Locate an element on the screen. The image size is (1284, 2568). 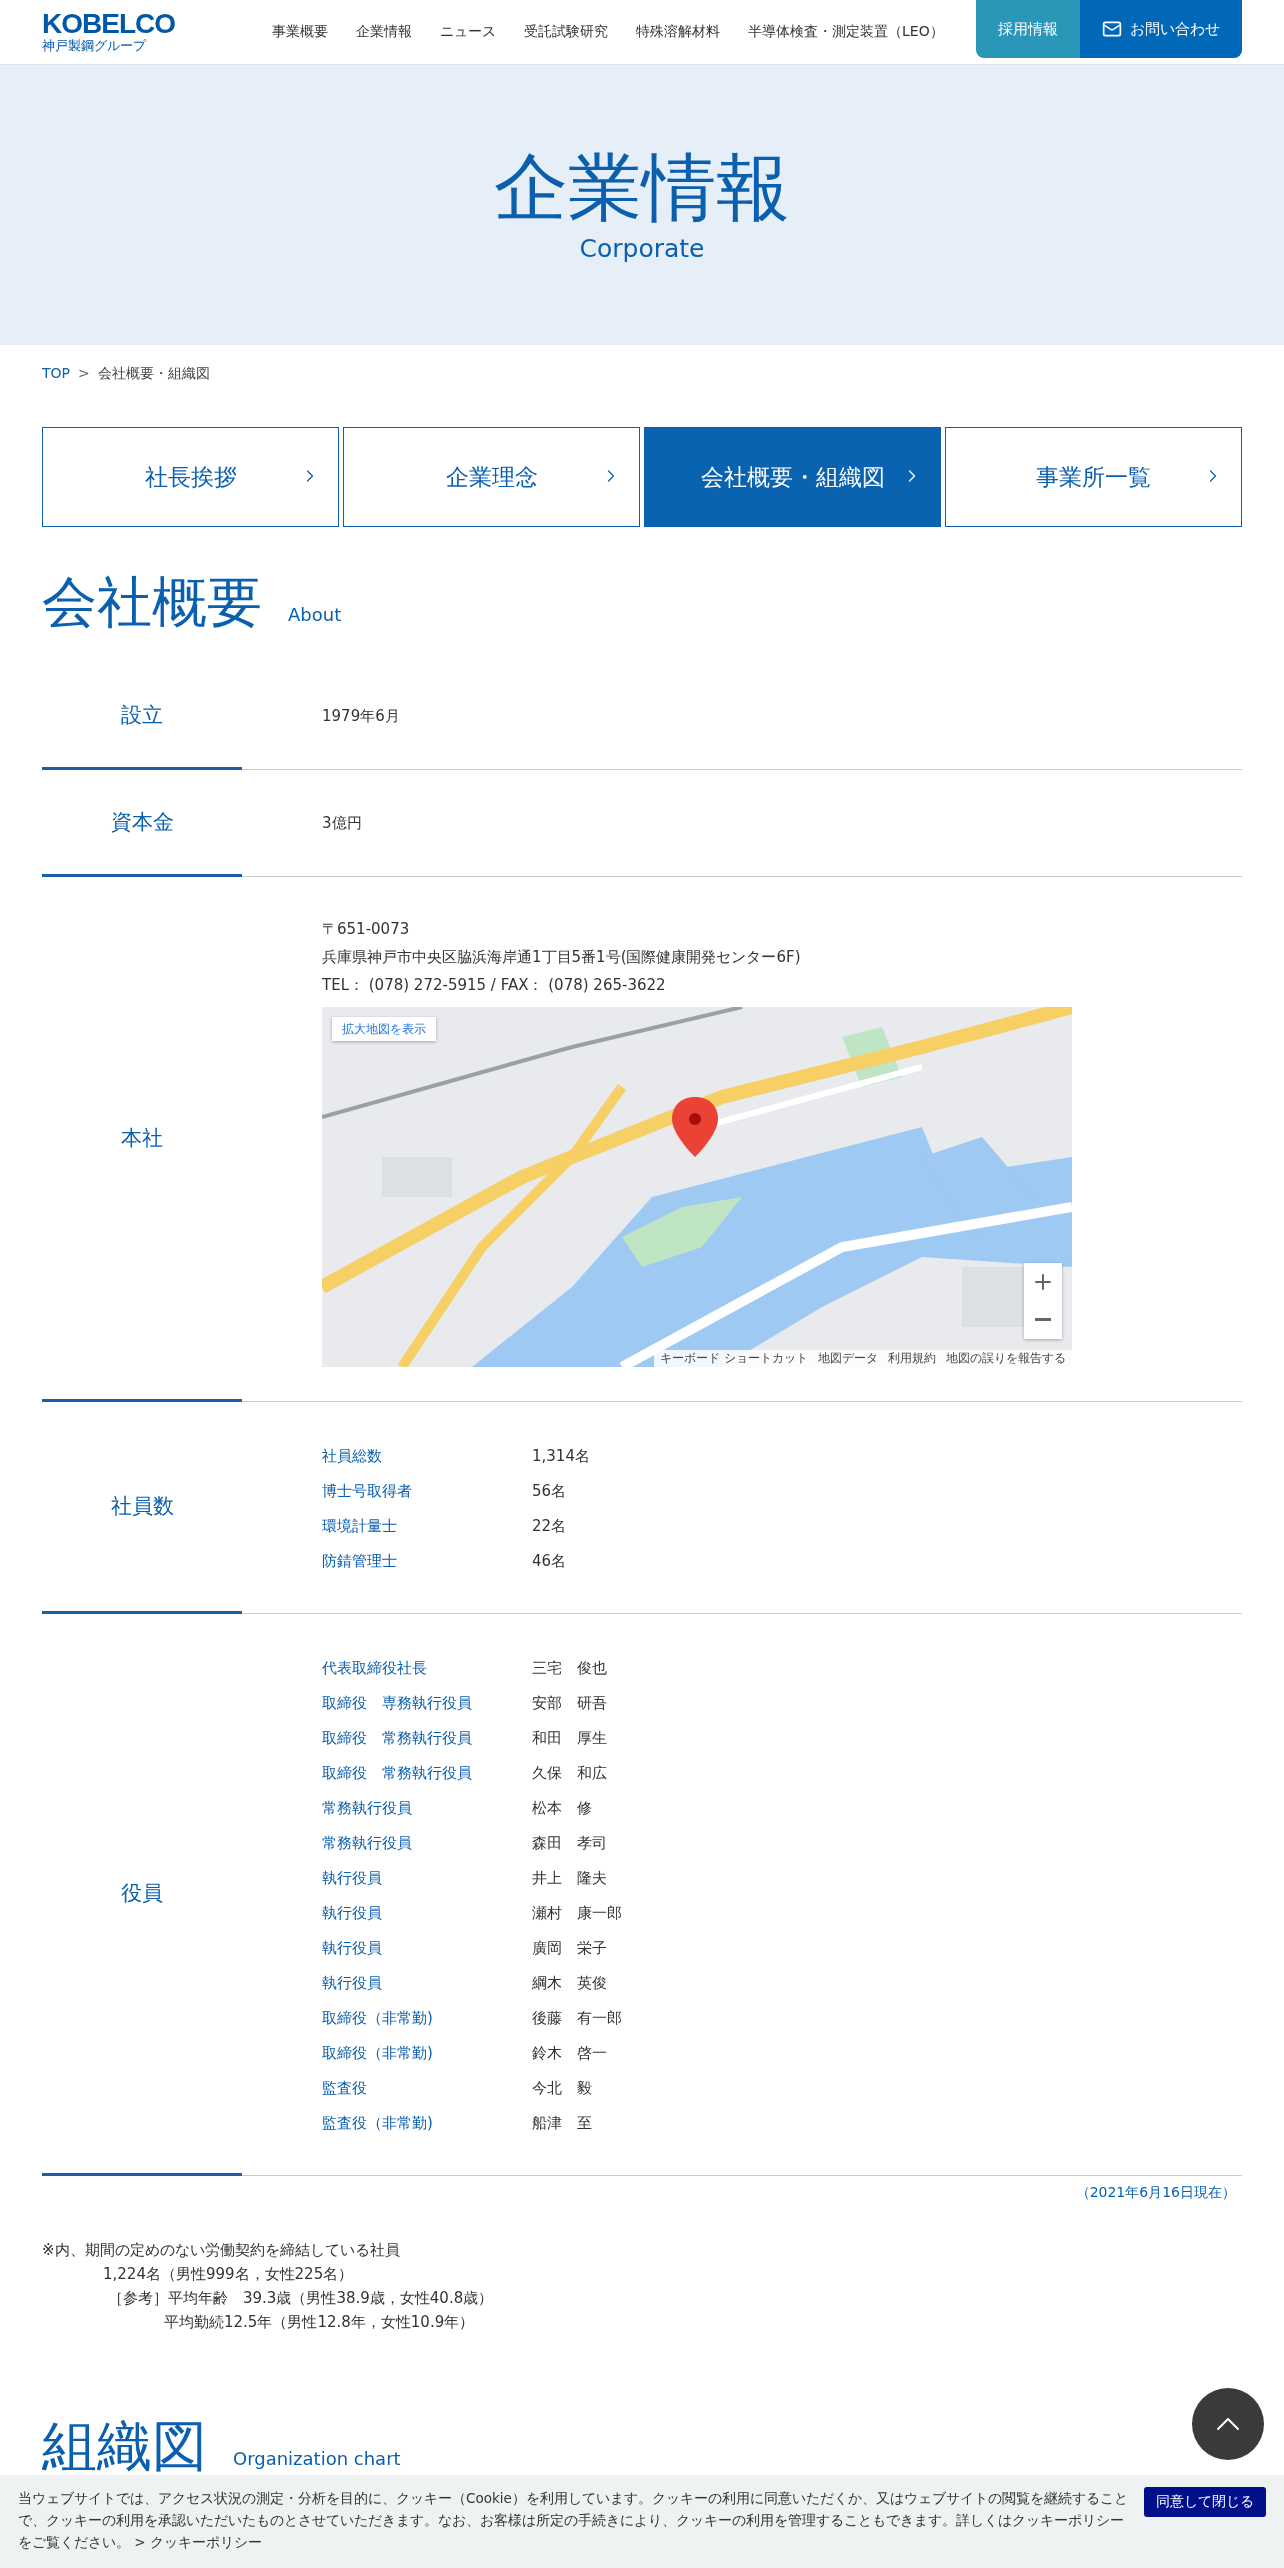
item-term: 防錆管理士 is located at coordinates (360, 1561).